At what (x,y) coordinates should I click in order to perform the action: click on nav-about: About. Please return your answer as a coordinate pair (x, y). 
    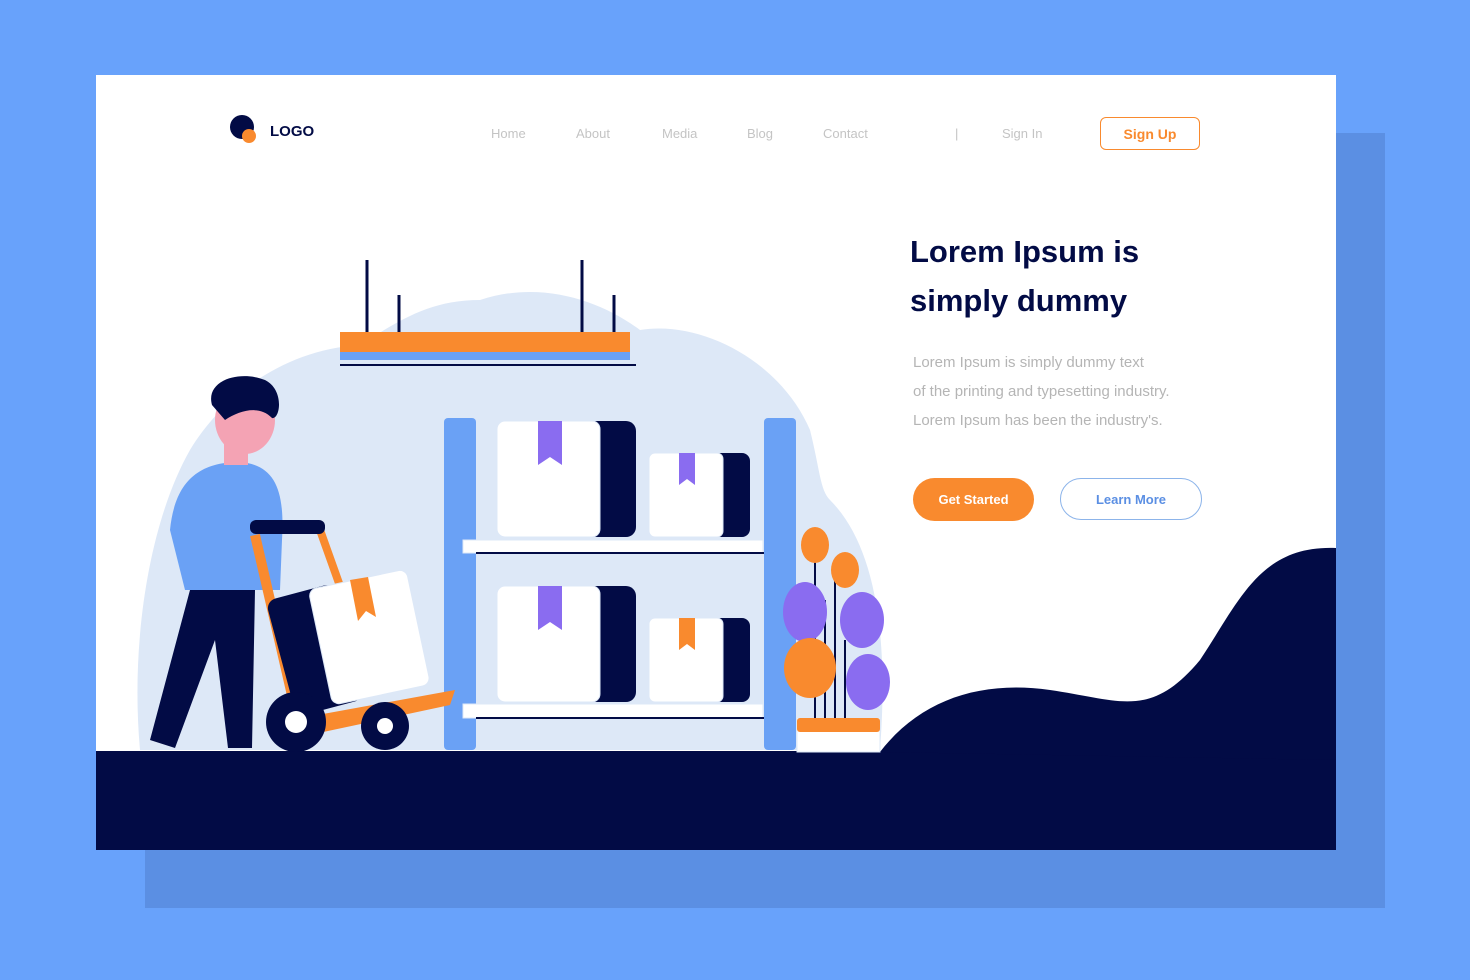
    Looking at the image, I should click on (593, 133).